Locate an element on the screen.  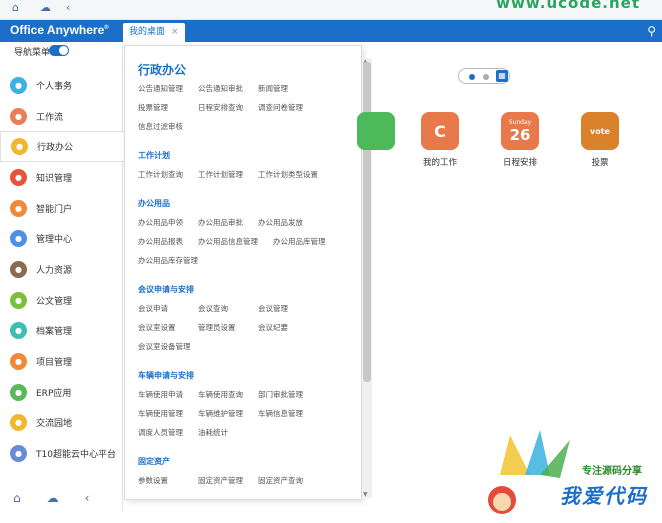
menu-link: 会议室设置 is located at coordinates (157, 327).